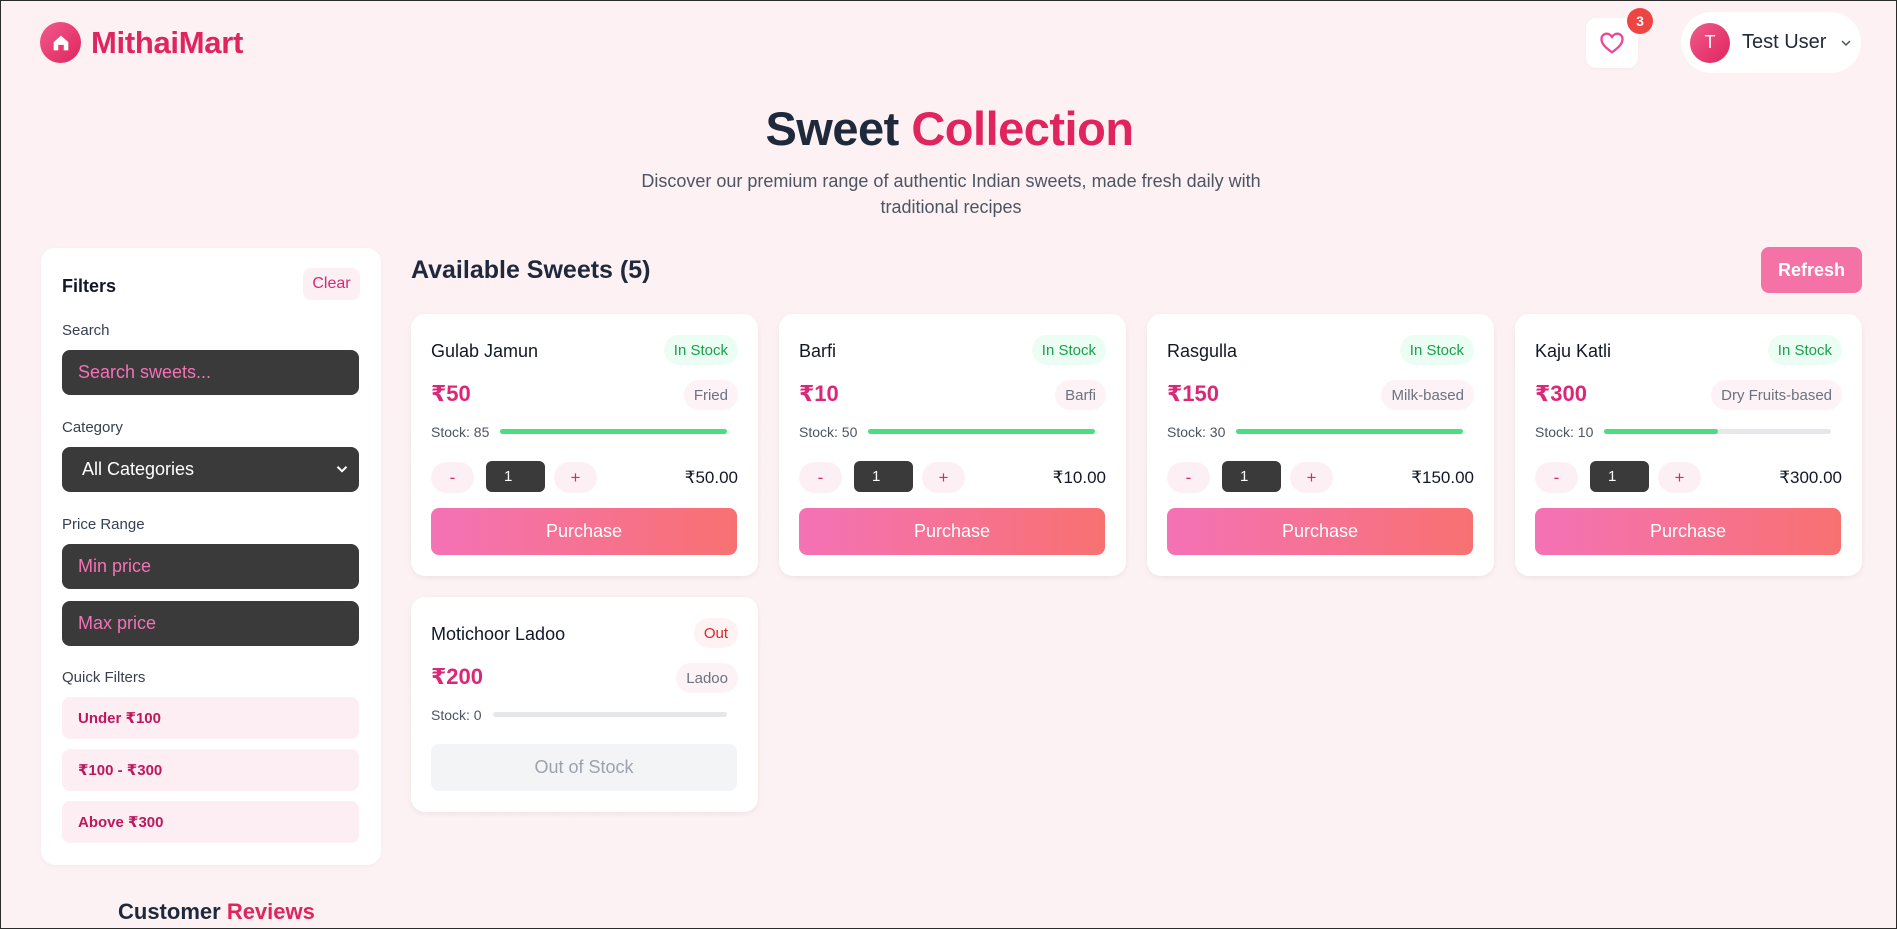 This screenshot has height=929, width=1897. What do you see at coordinates (86, 330) in the screenshot?
I see `search-label: Search` at bounding box center [86, 330].